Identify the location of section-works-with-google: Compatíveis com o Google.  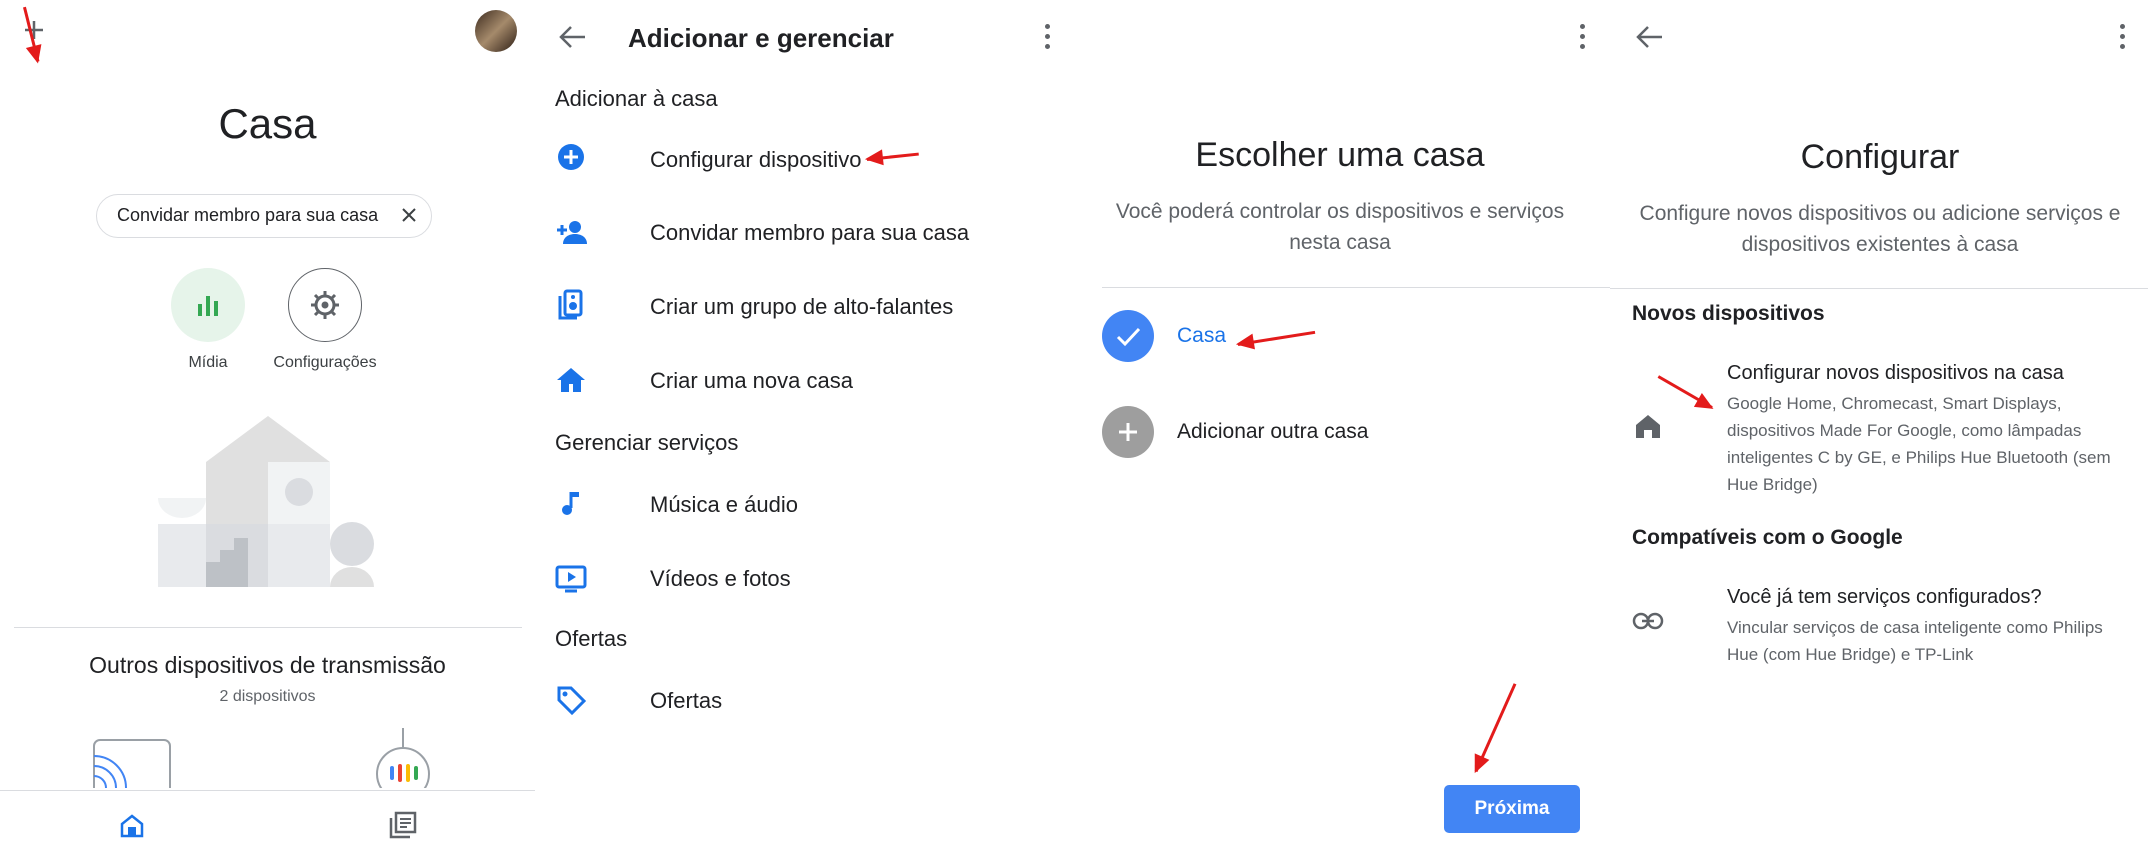
(1767, 537).